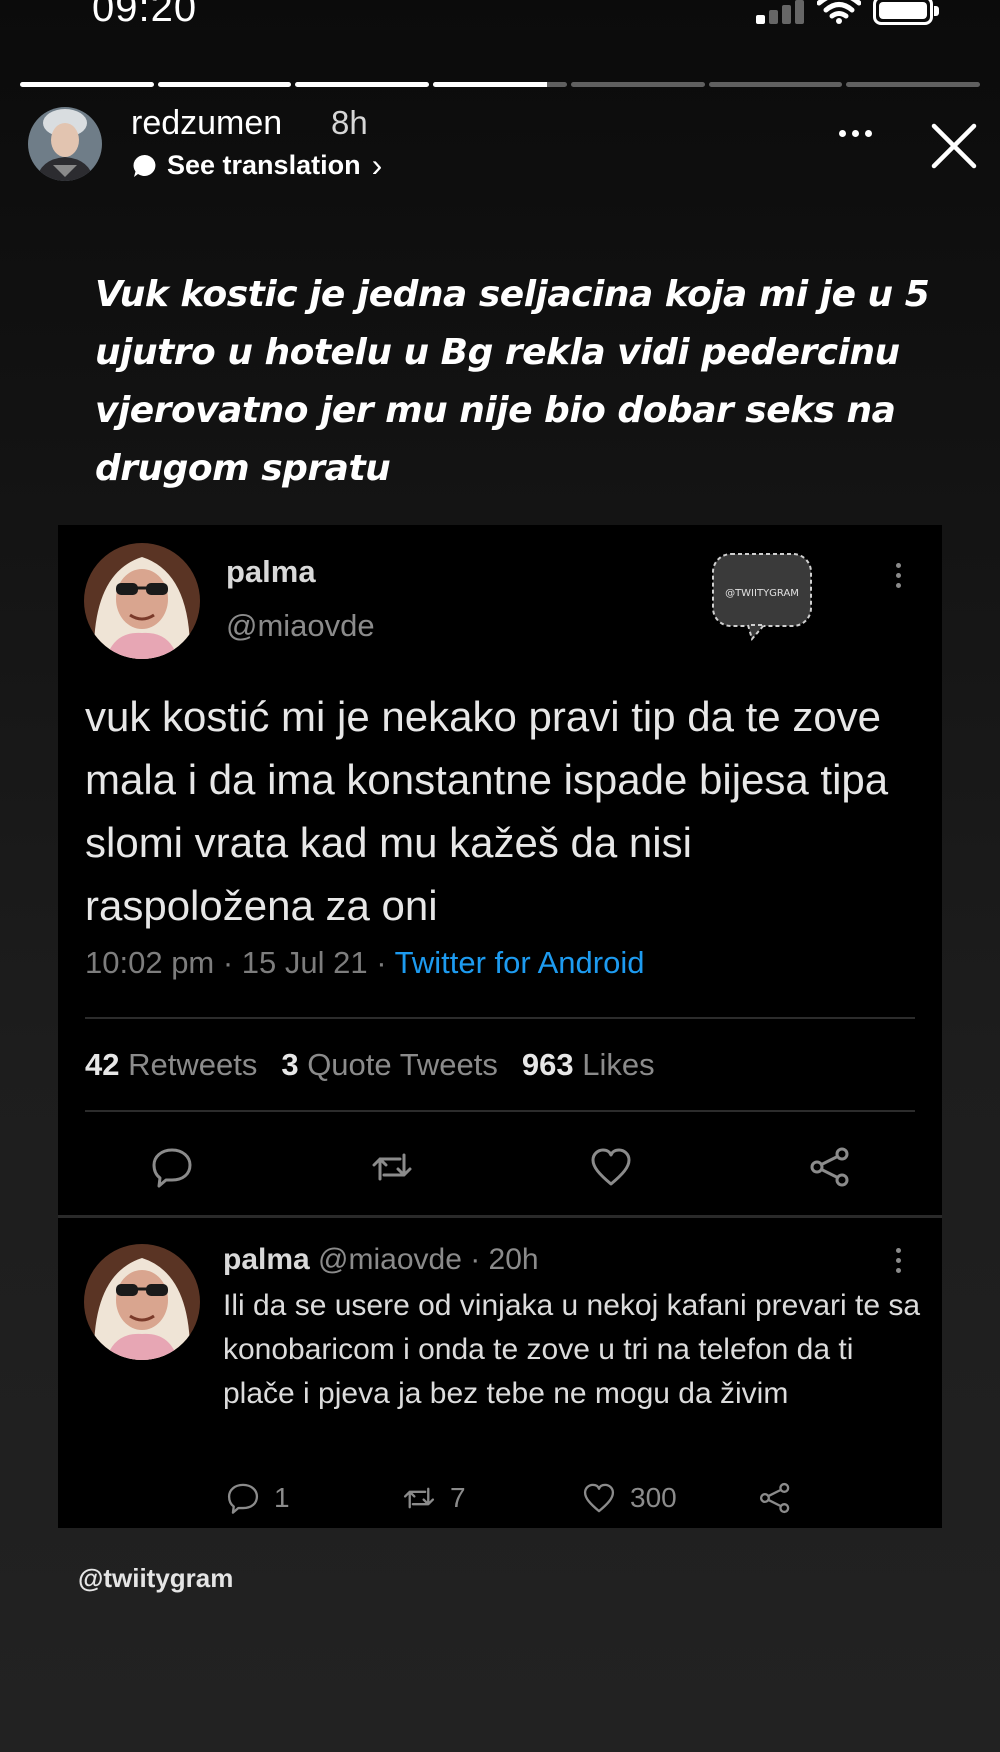 This screenshot has width=1000, height=1752. What do you see at coordinates (300, 626) in the screenshot?
I see `tweet-author-handle: @miaovde` at bounding box center [300, 626].